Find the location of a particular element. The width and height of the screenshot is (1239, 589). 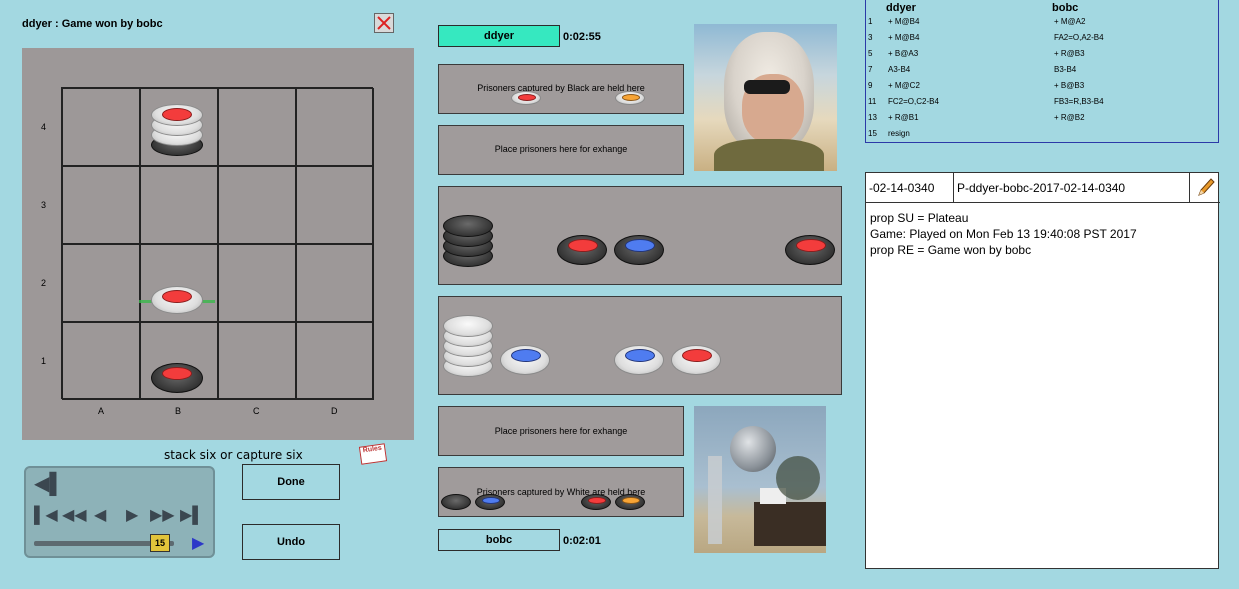

move-header-player1: ddyer is located at coordinates (901, 8).